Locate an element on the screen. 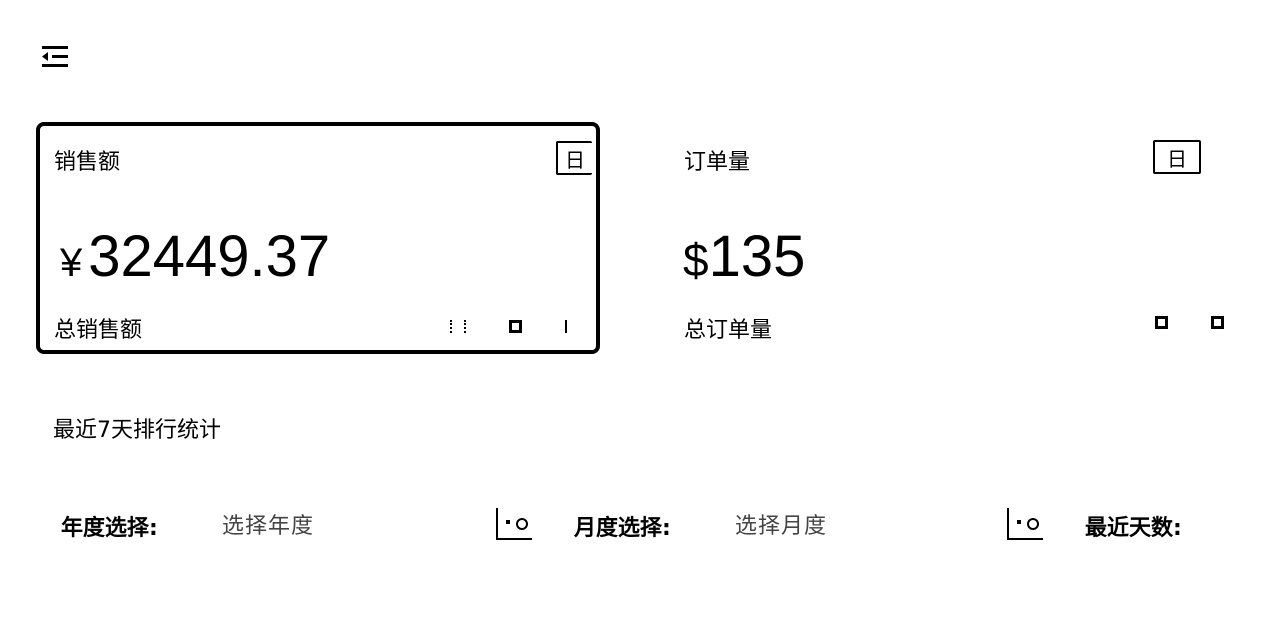 This screenshot has height=619, width=1280. year-filter-label: 年度选择: is located at coordinates (109, 528).